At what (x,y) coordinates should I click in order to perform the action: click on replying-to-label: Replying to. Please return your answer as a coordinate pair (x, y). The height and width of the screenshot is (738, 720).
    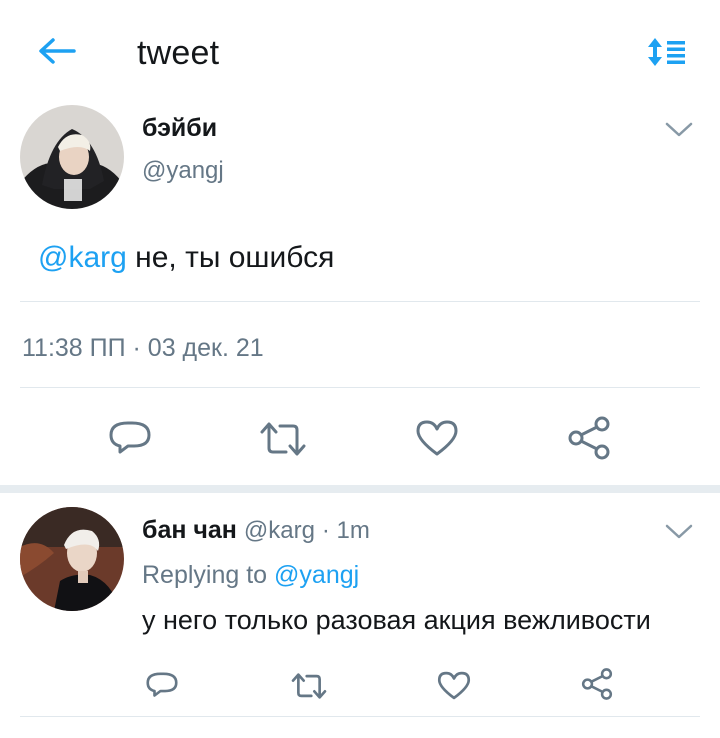
    Looking at the image, I should click on (205, 575).